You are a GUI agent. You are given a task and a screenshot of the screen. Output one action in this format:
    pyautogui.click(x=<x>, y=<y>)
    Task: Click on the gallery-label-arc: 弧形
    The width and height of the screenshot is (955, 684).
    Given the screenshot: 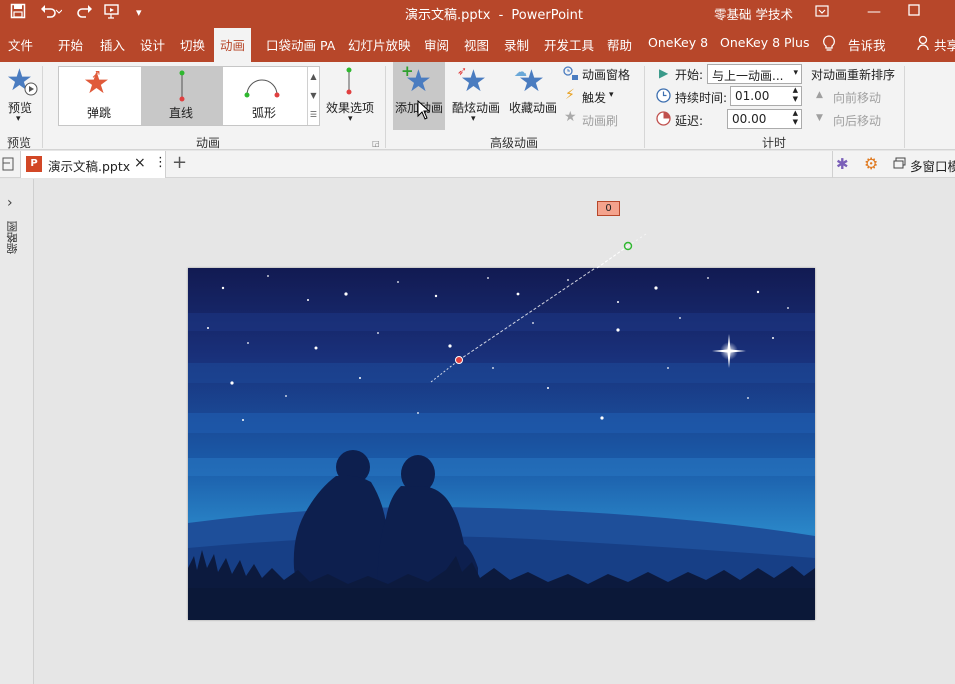 What is the action you would take?
    pyautogui.click(x=264, y=113)
    